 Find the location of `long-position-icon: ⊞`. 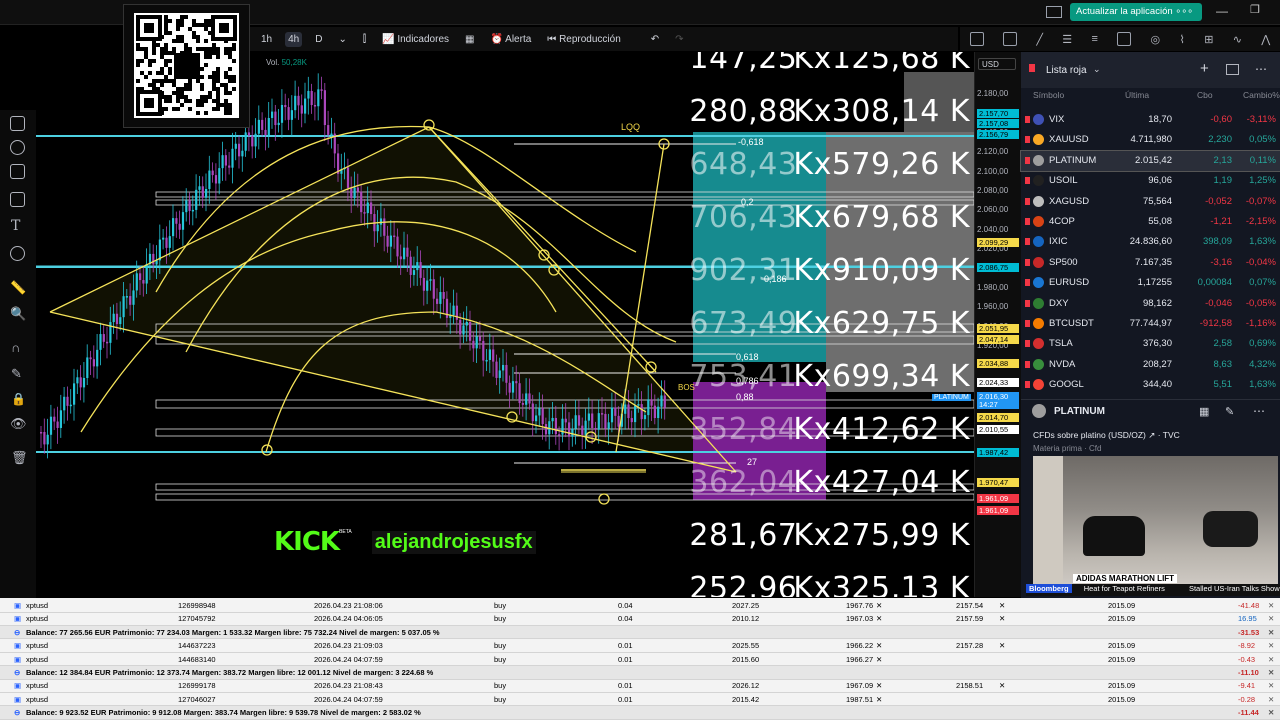

long-position-icon: ⊞ is located at coordinates (1208, 39).